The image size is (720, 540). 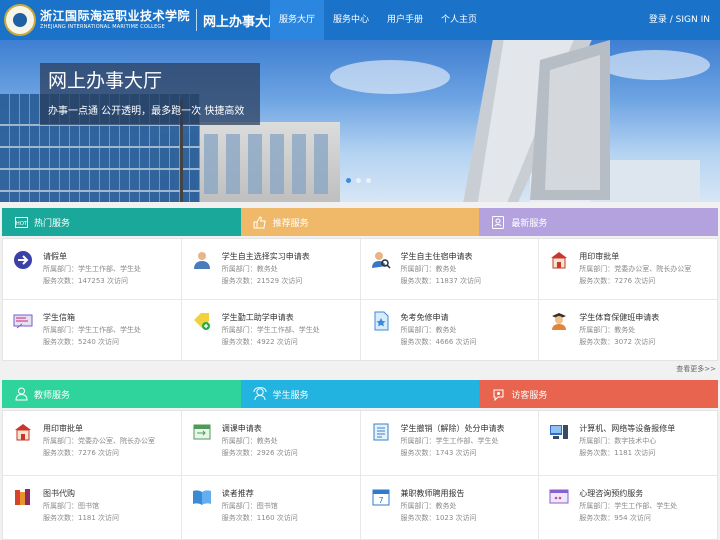 What do you see at coordinates (22, 496) in the screenshot?
I see `books-icon` at bounding box center [22, 496].